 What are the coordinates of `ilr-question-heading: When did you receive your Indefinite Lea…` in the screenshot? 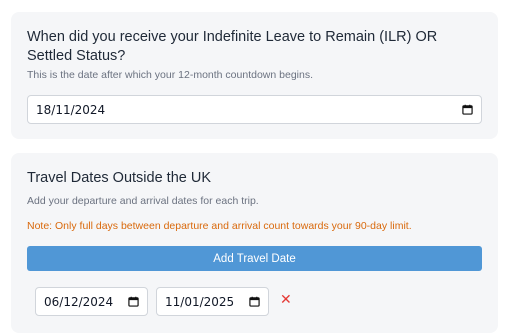 It's located at (232, 46).